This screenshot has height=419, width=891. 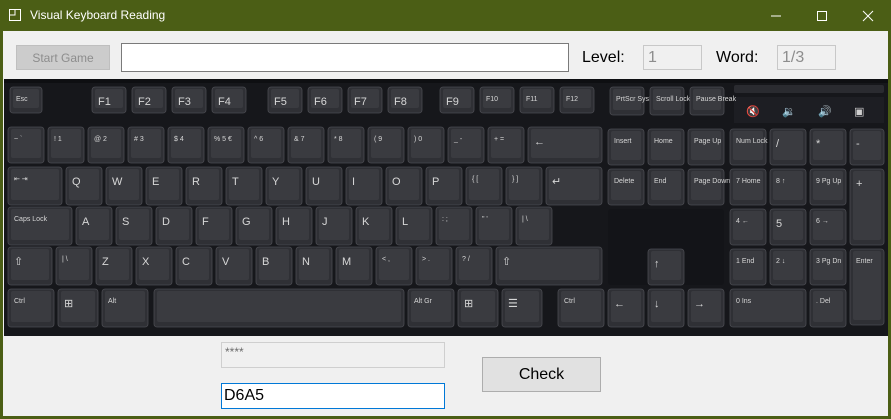 What do you see at coordinates (431, 308) in the screenshot?
I see `key-alt-gr: Alt Gr` at bounding box center [431, 308].